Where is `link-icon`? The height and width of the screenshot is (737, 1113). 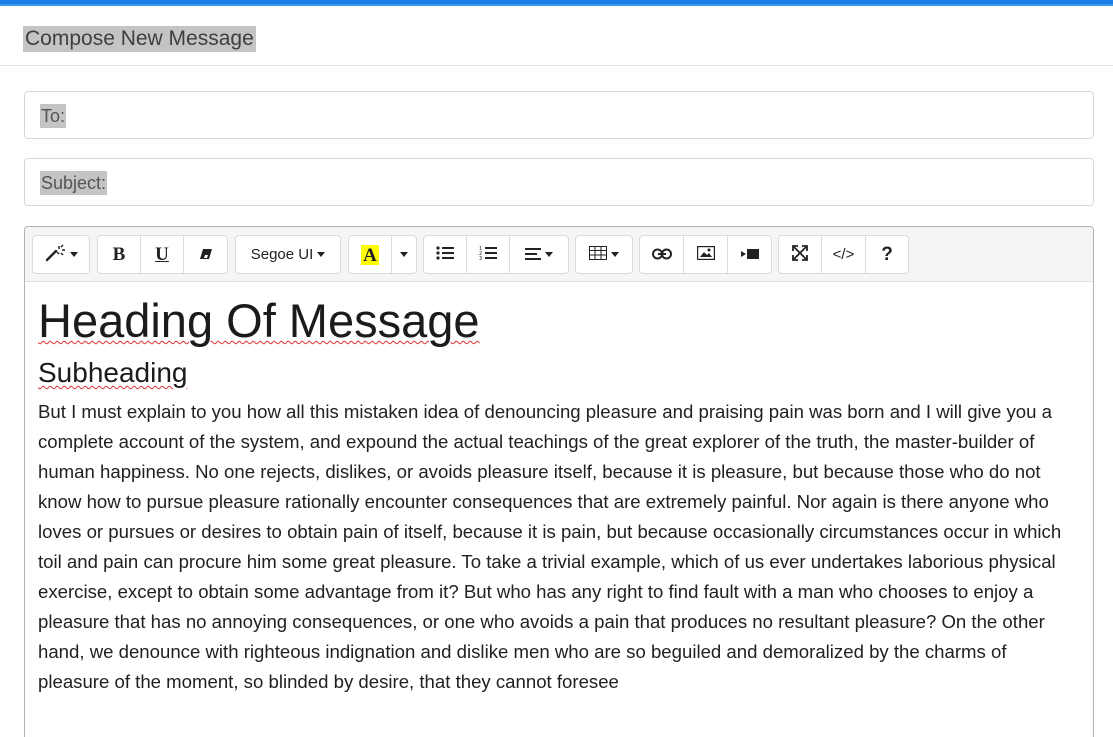
link-icon is located at coordinates (661, 255).